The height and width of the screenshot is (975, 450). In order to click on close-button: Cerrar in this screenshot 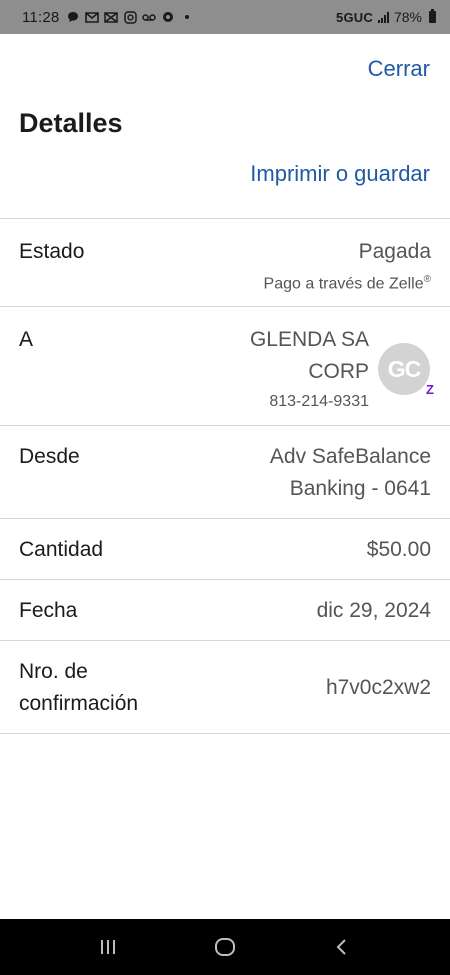, I will do `click(399, 69)`.